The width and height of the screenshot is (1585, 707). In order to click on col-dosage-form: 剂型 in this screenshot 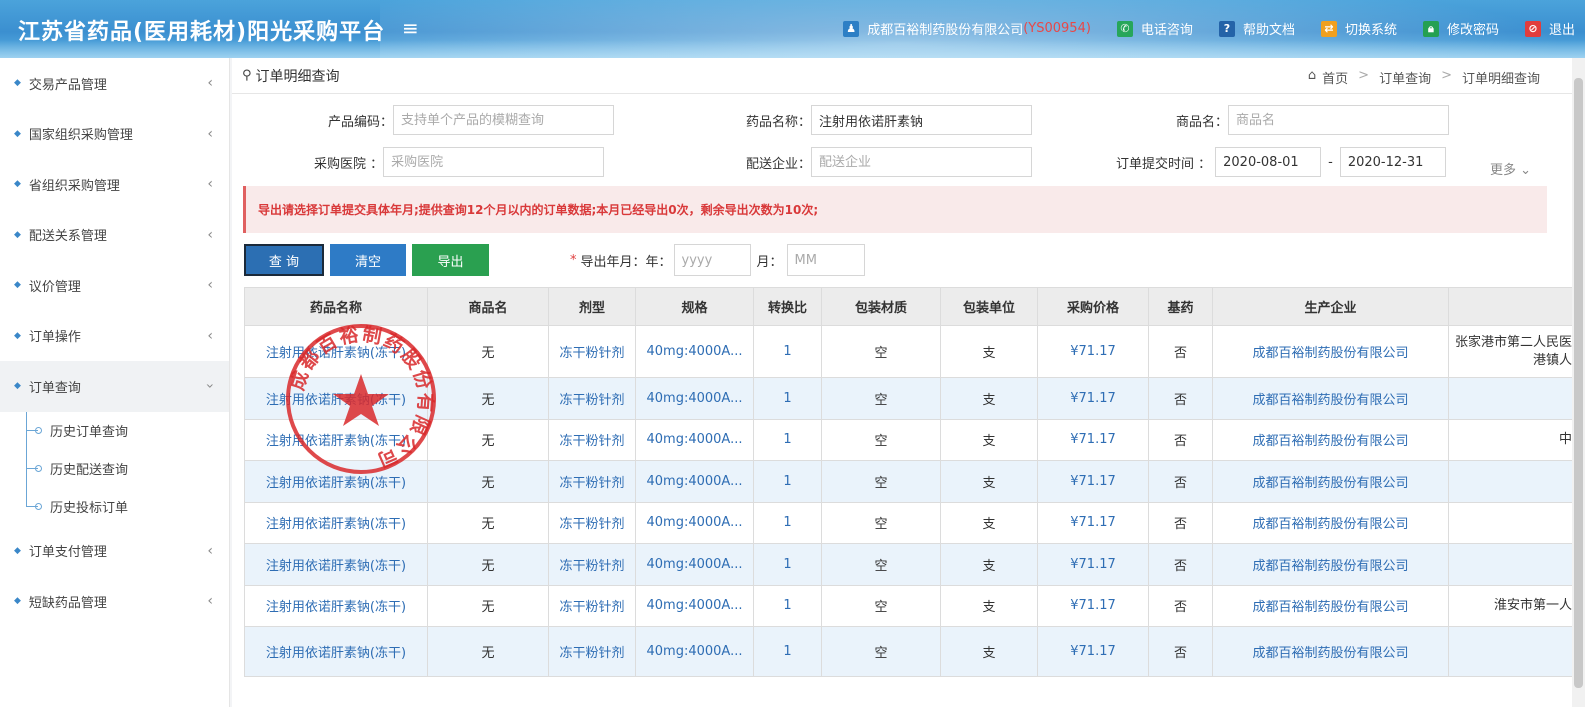, I will do `click(592, 306)`.